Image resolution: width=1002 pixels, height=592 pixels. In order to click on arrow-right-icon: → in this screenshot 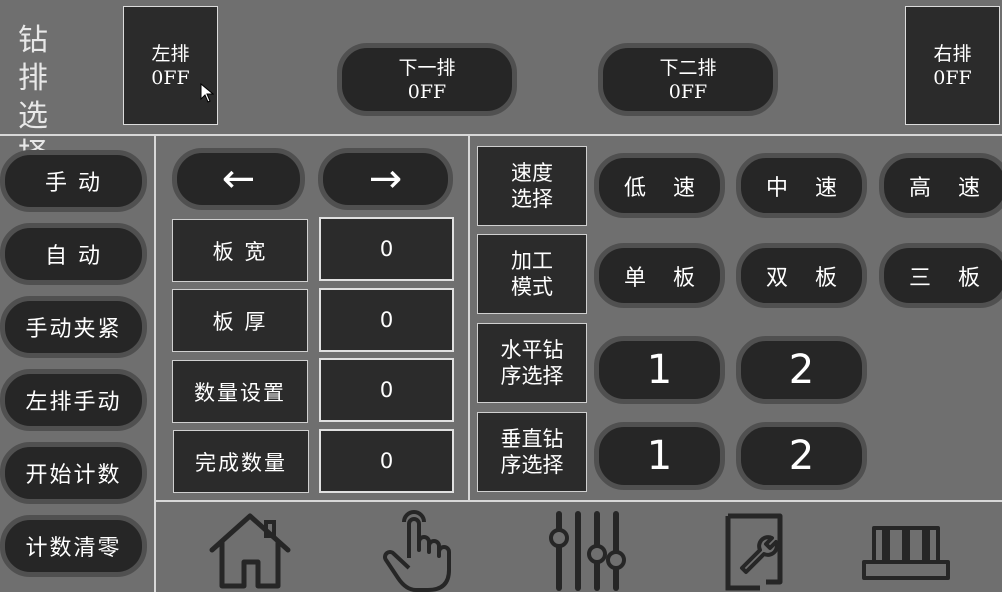, I will do `click(385, 179)`.